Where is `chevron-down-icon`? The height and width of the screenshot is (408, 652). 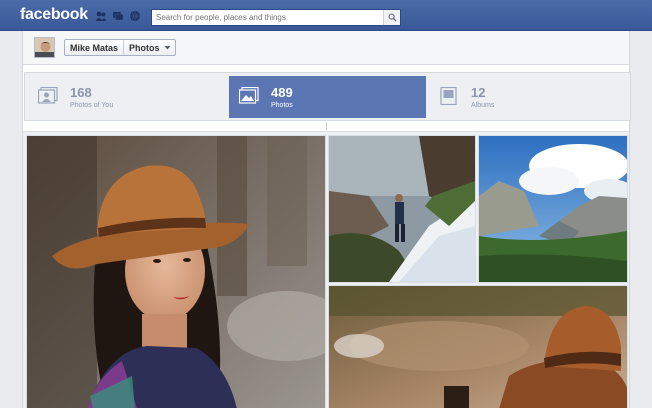 chevron-down-icon is located at coordinates (167, 48).